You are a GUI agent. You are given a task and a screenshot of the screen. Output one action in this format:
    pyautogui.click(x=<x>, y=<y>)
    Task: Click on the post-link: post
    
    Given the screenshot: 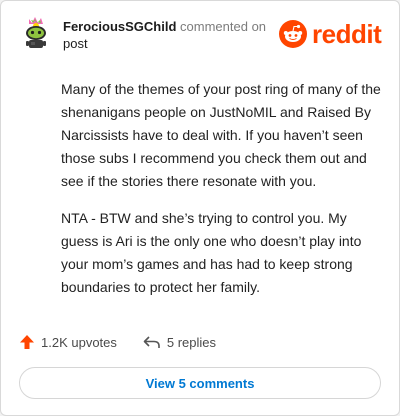 What is the action you would take?
    pyautogui.click(x=168, y=43)
    